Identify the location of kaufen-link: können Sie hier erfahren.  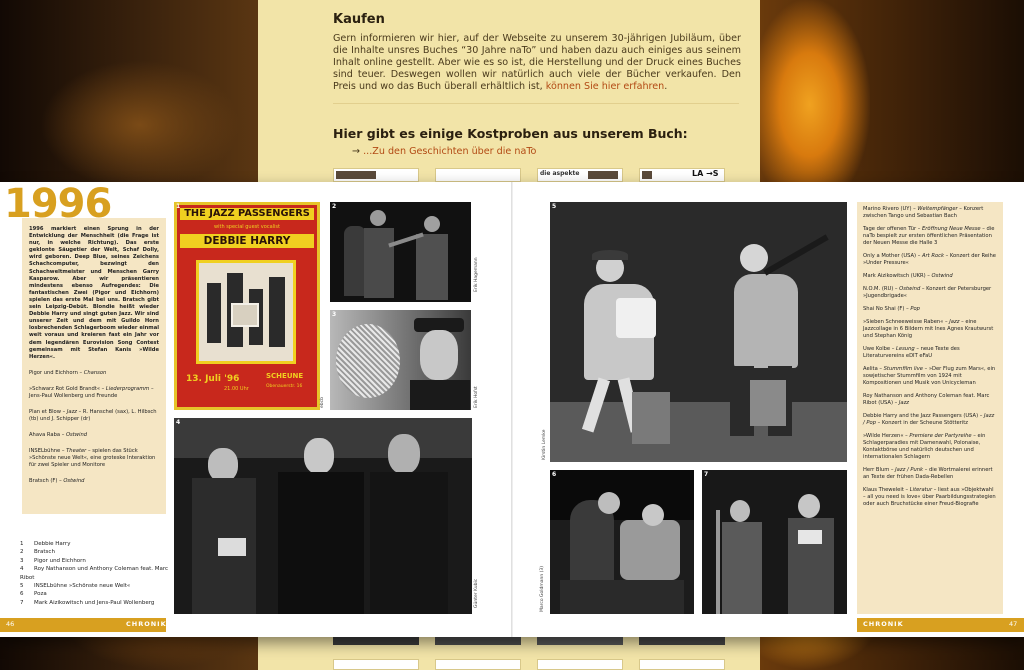
(605, 86).